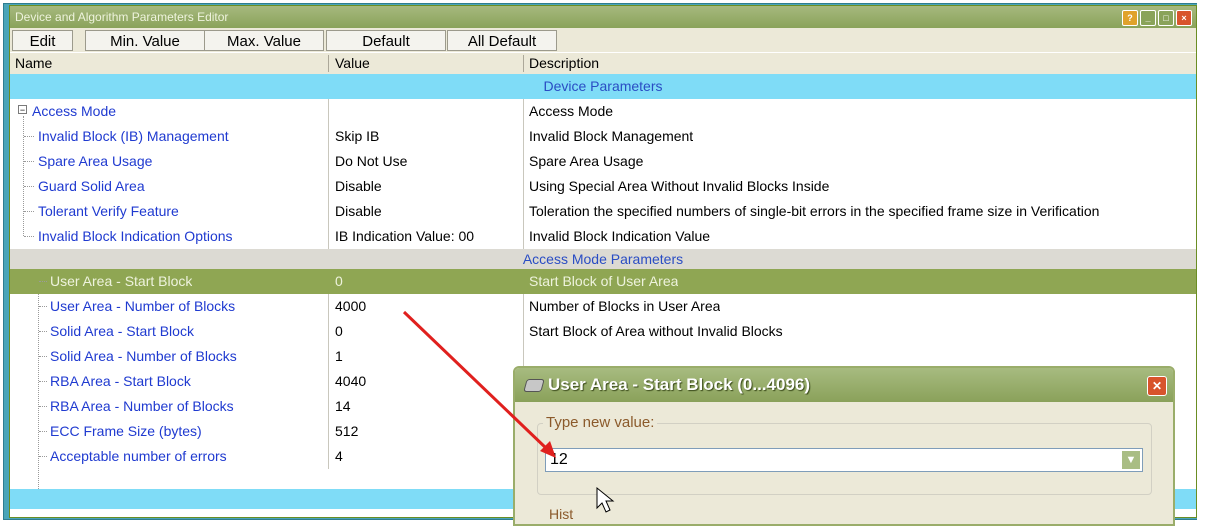 The height and width of the screenshot is (526, 1205). I want to click on annotation-arrow, so click(475, 380).